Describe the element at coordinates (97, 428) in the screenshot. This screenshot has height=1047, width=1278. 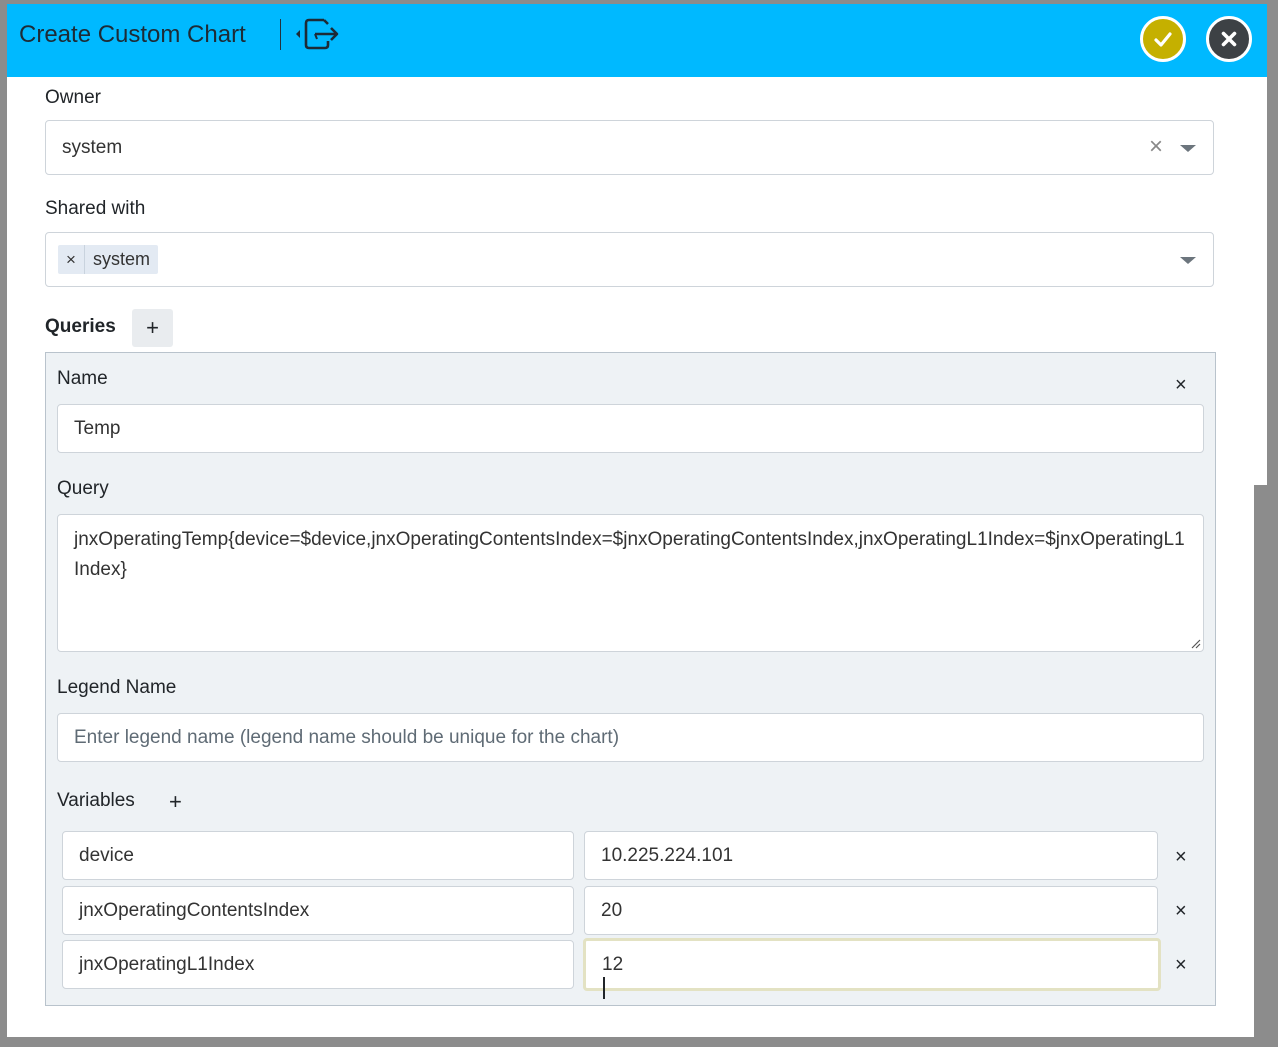
I see `query-name-value: Temp` at that location.